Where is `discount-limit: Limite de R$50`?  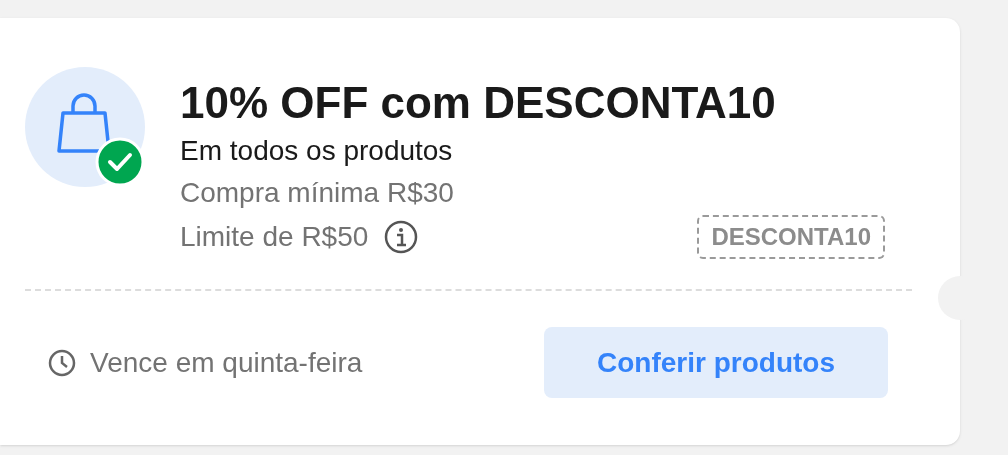
discount-limit: Limite de R$50 is located at coordinates (274, 237).